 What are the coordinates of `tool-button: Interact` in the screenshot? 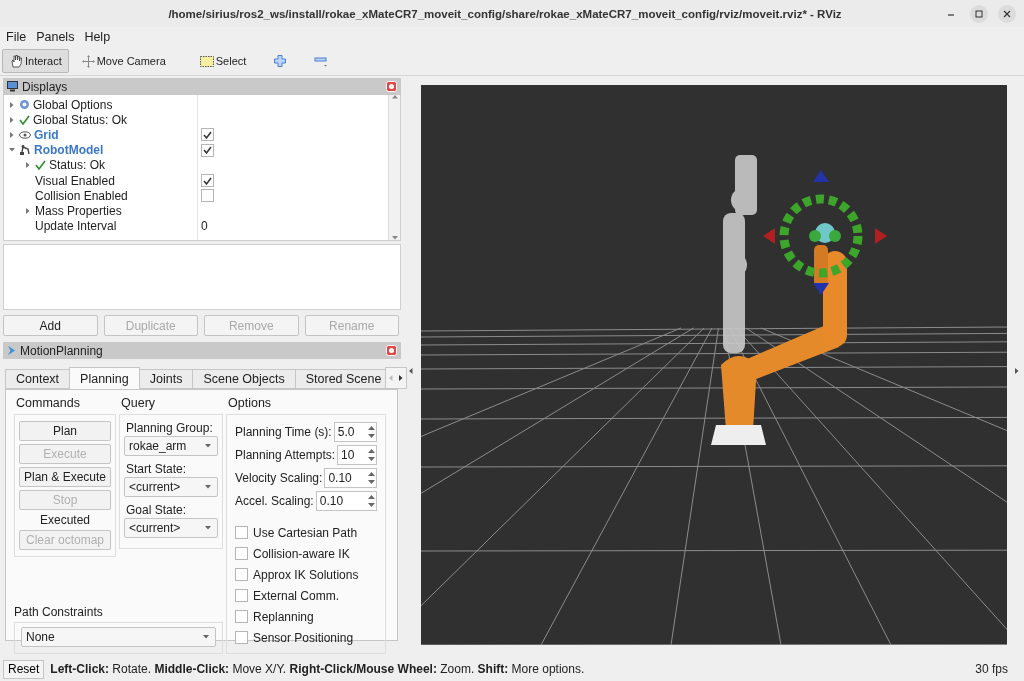 It's located at (35, 61).